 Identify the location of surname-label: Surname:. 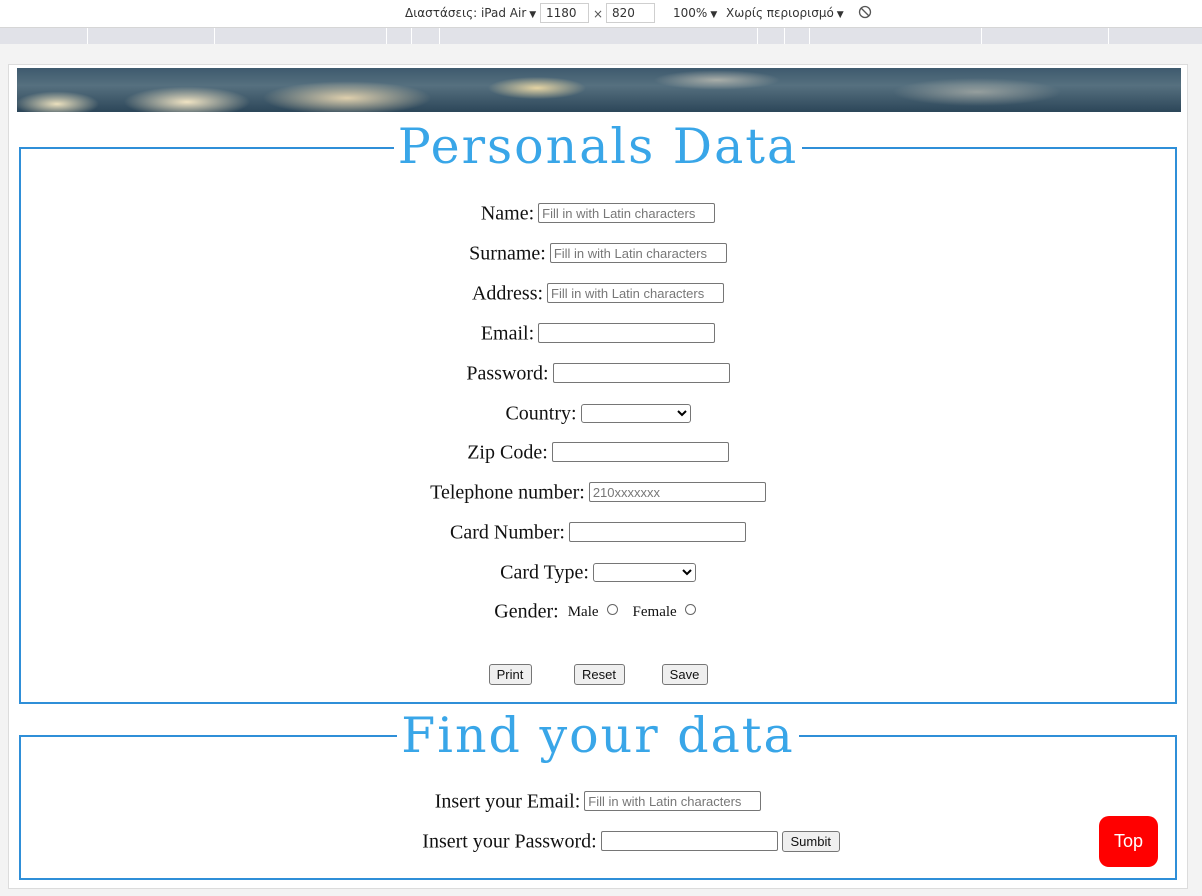
(507, 253).